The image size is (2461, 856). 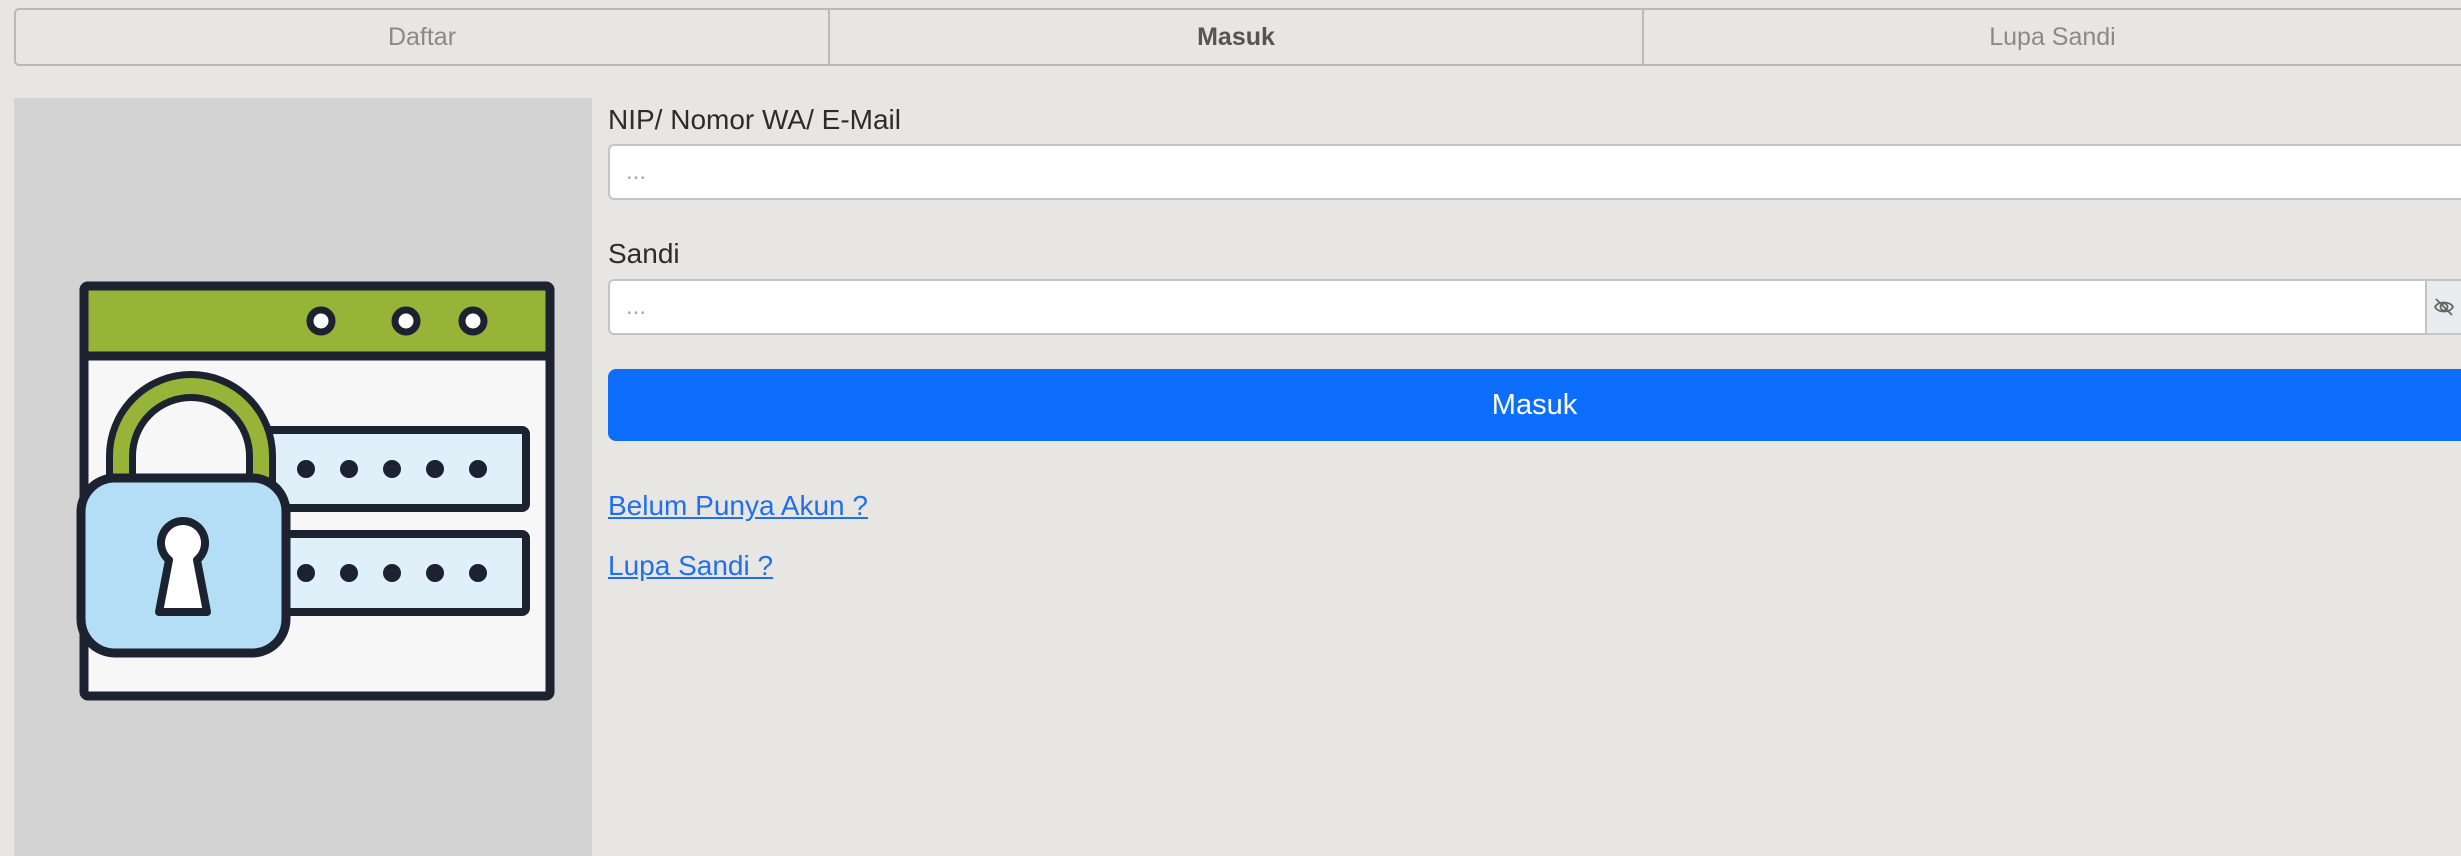 What do you see at coordinates (315, 491) in the screenshot?
I see `browser-lock-password-icon` at bounding box center [315, 491].